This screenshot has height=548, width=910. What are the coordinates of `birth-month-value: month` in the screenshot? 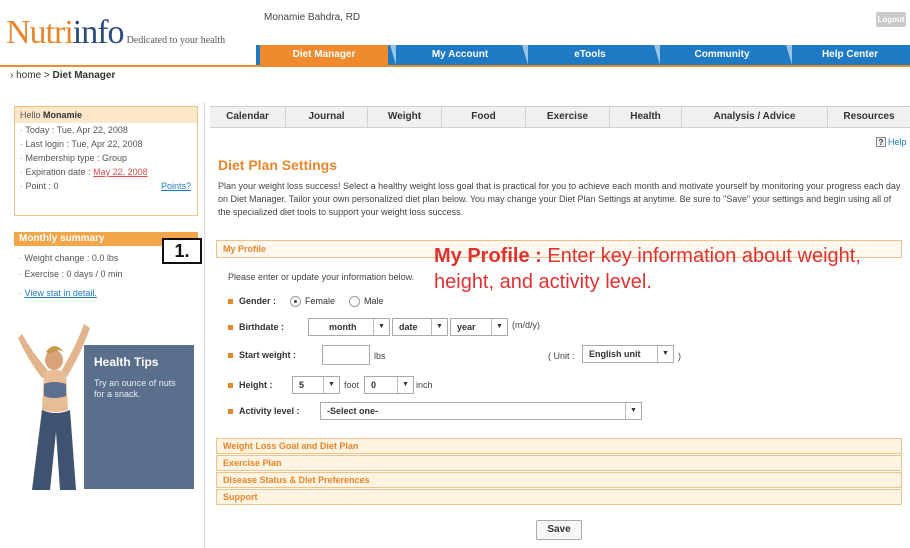 It's located at (343, 327).